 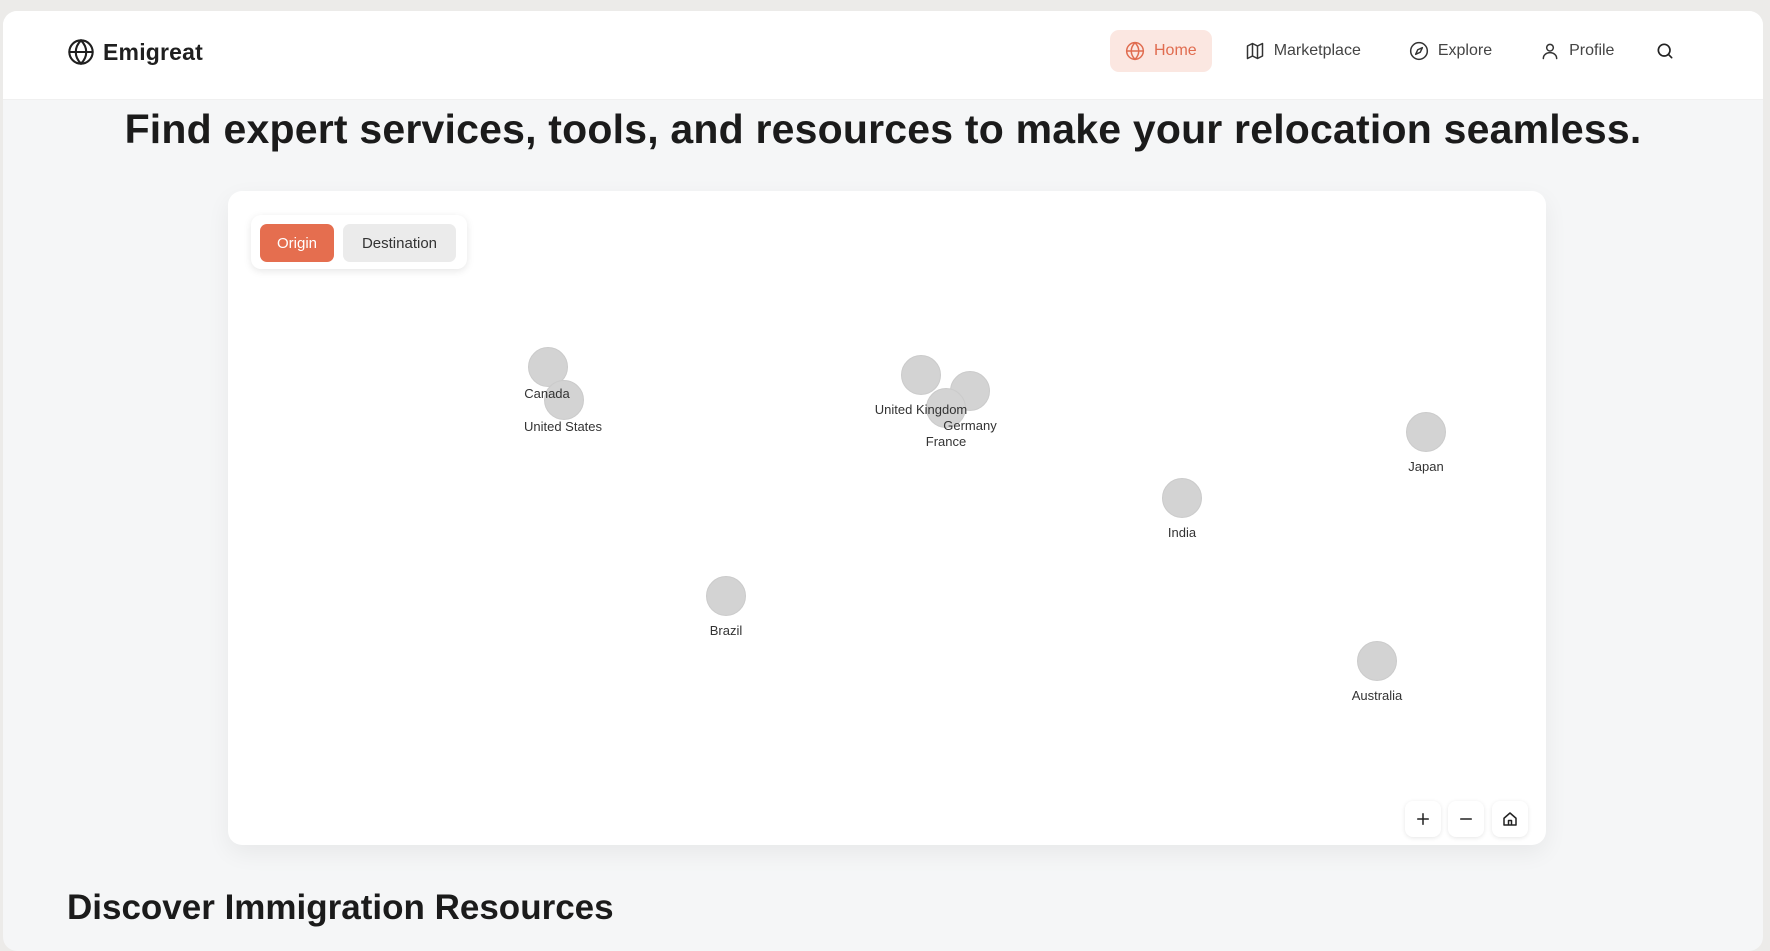 I want to click on compass-icon, so click(x=1418, y=51).